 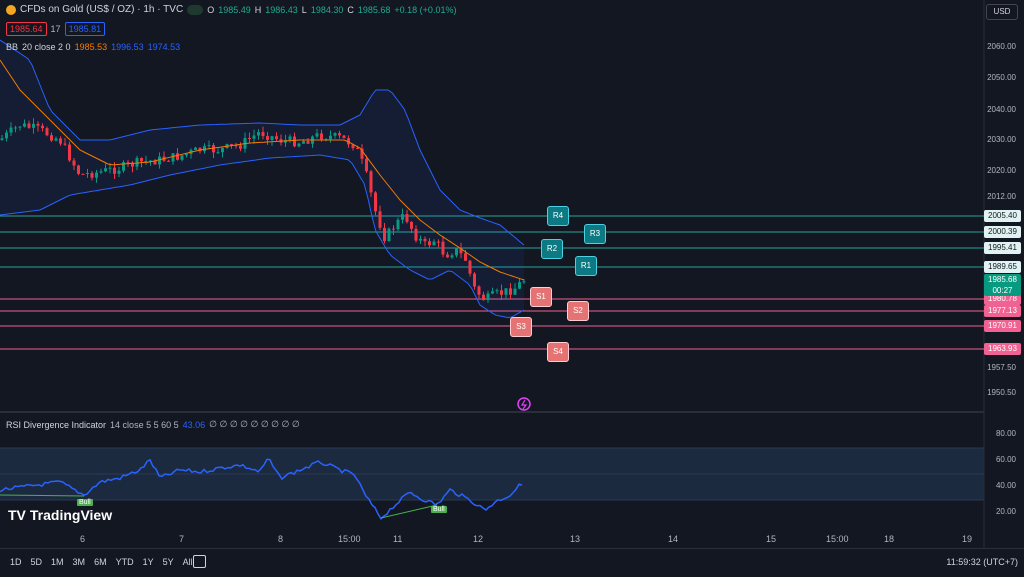 I want to click on time-axis-label: 15, so click(x=771, y=539).